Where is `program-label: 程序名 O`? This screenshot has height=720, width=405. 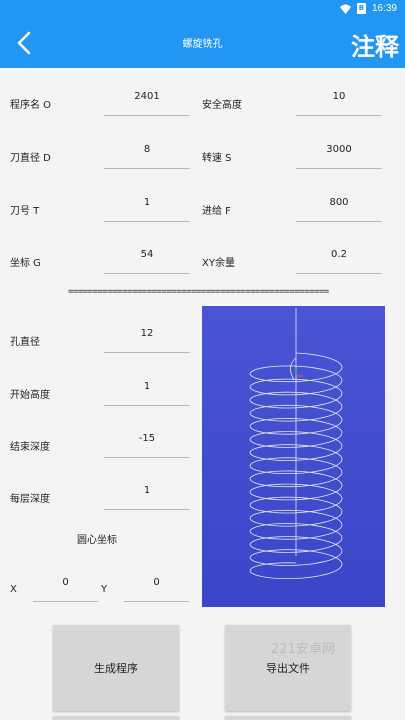 program-label: 程序名 O is located at coordinates (31, 105).